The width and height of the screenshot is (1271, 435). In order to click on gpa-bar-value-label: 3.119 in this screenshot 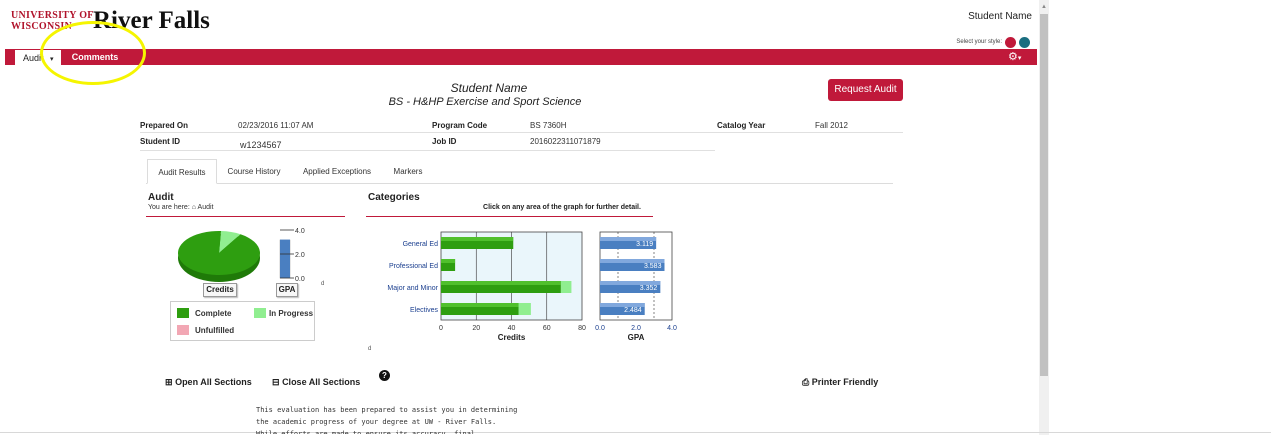, I will do `click(644, 244)`.